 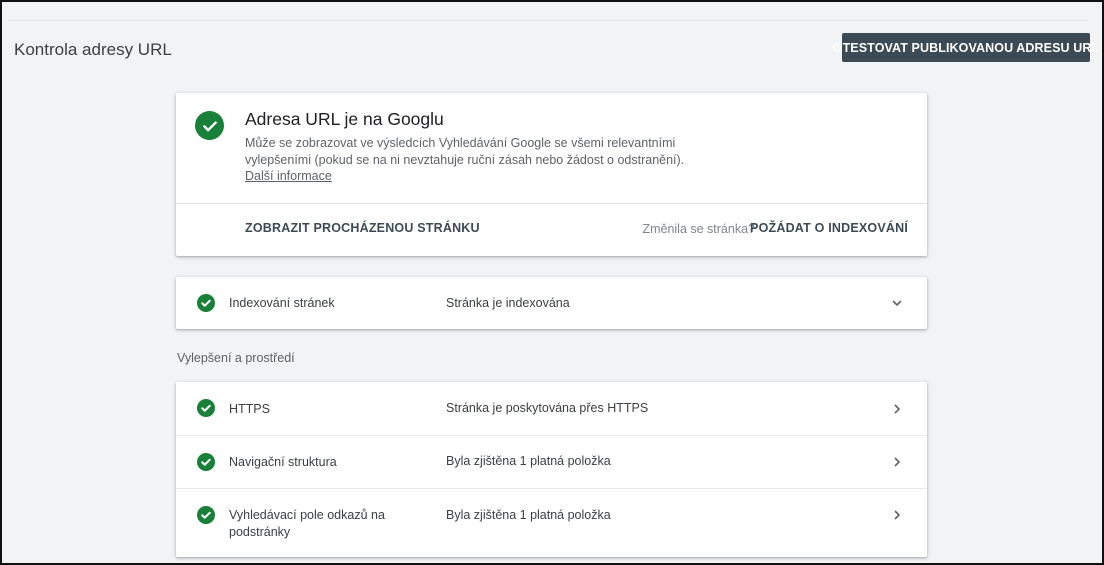 I want to click on enhancement-row-https: HTTPS Stránka je poskytována přes HTTPS, so click(x=551, y=408).